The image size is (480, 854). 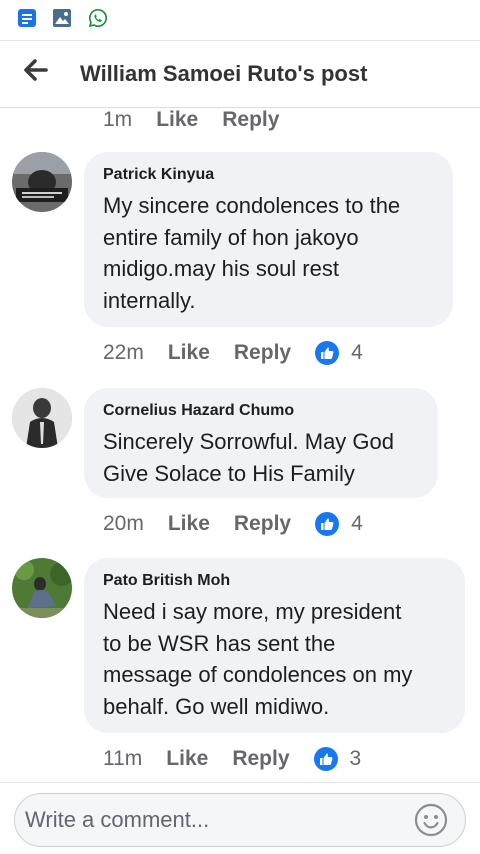 I want to click on previous-comment-actions: 1m Like Reply, so click(x=203, y=120).